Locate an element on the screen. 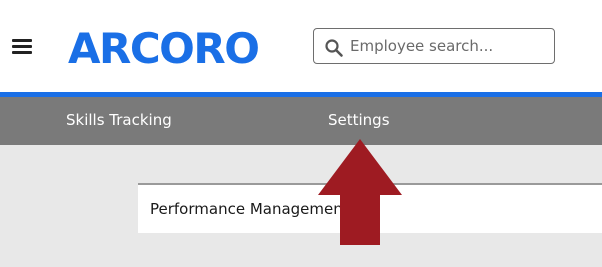 This screenshot has height=267, width=602. nav-item-settings: Settings is located at coordinates (359, 120).